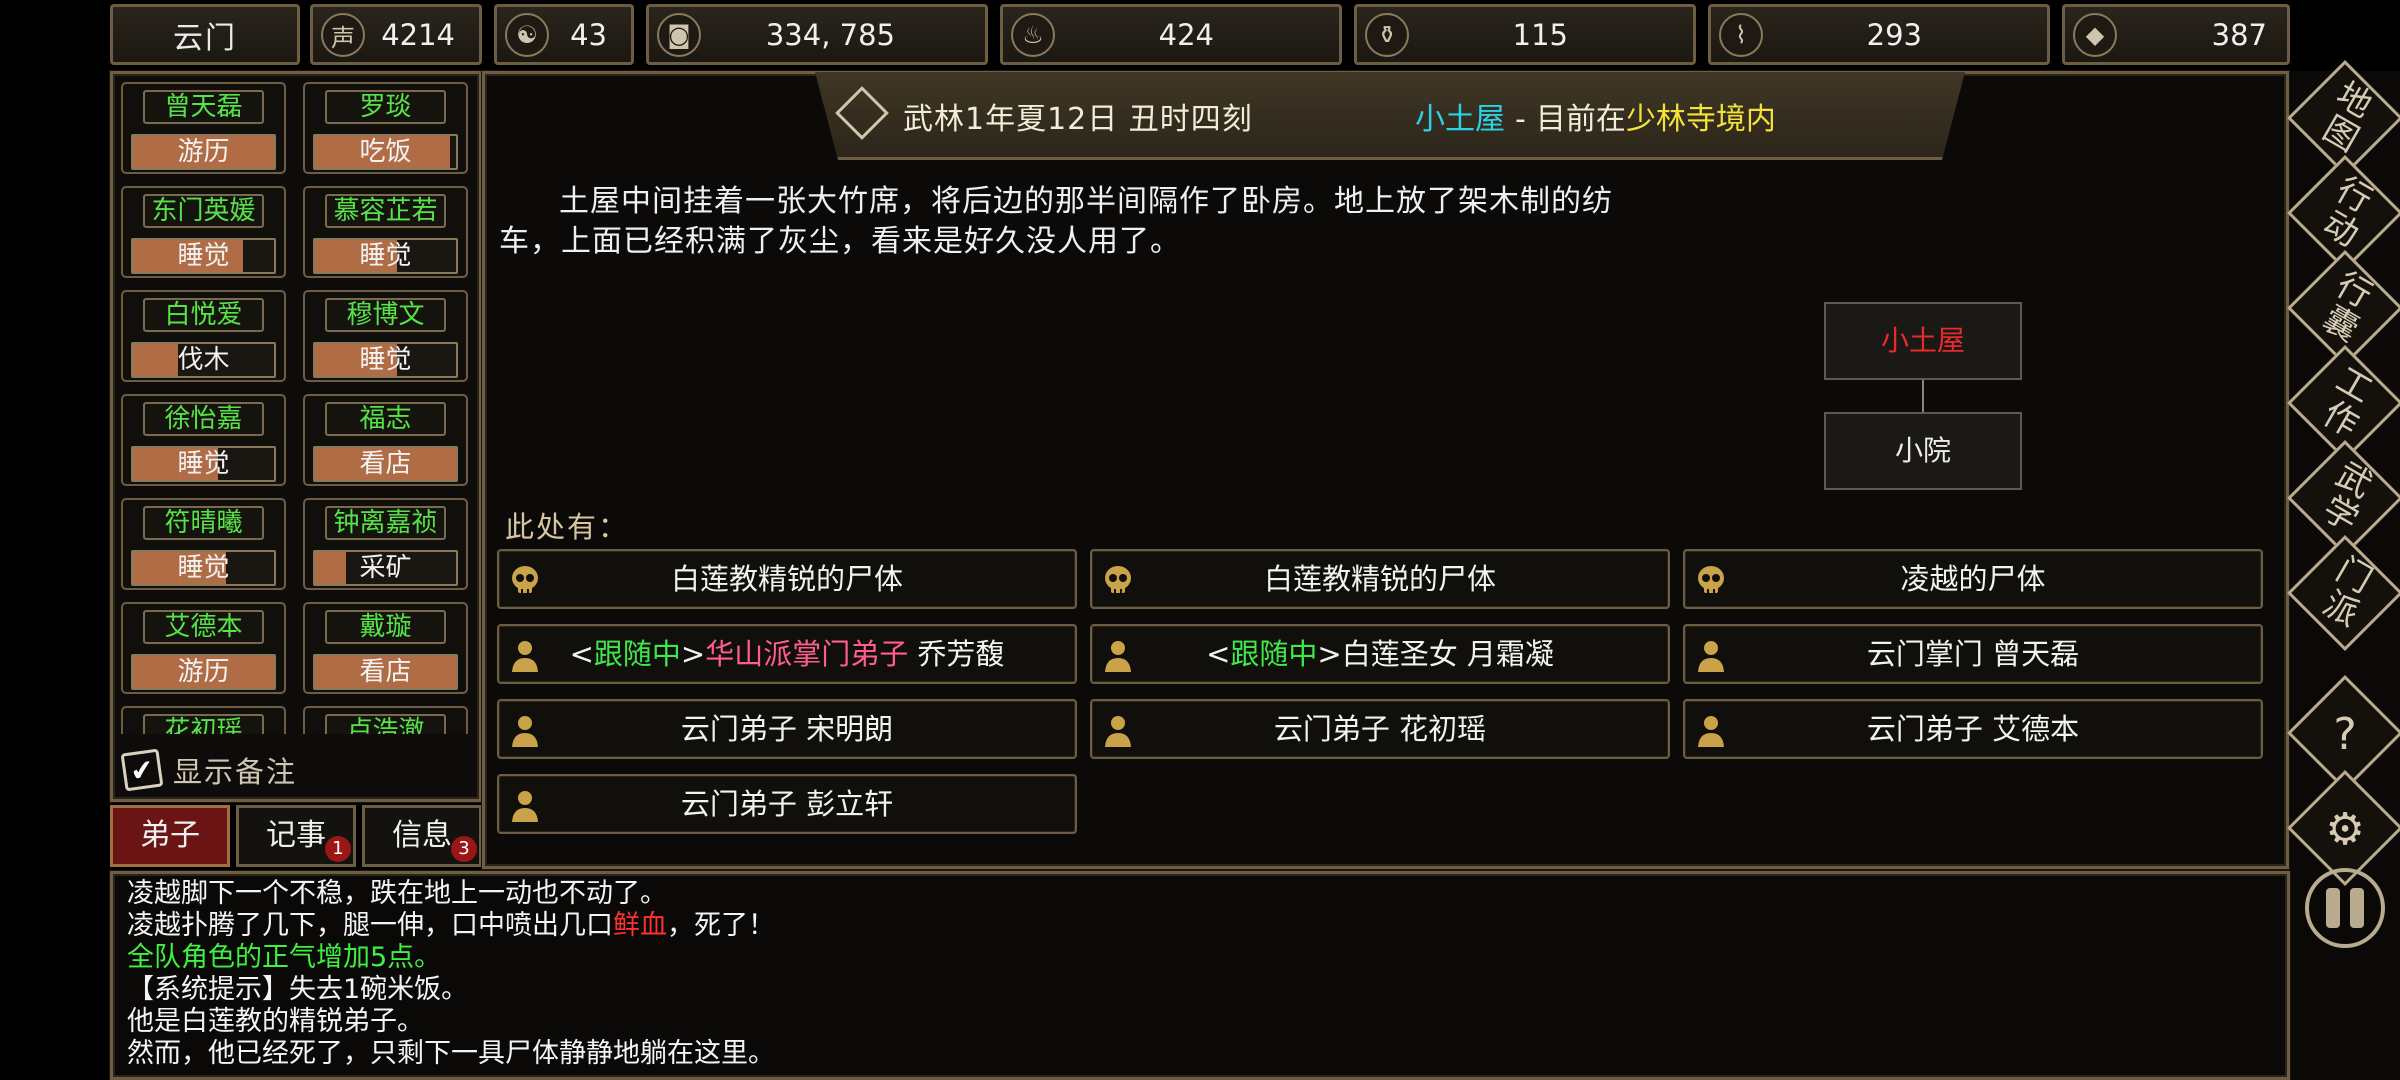  What do you see at coordinates (2357, 908) in the screenshot?
I see `pause-bar-right` at bounding box center [2357, 908].